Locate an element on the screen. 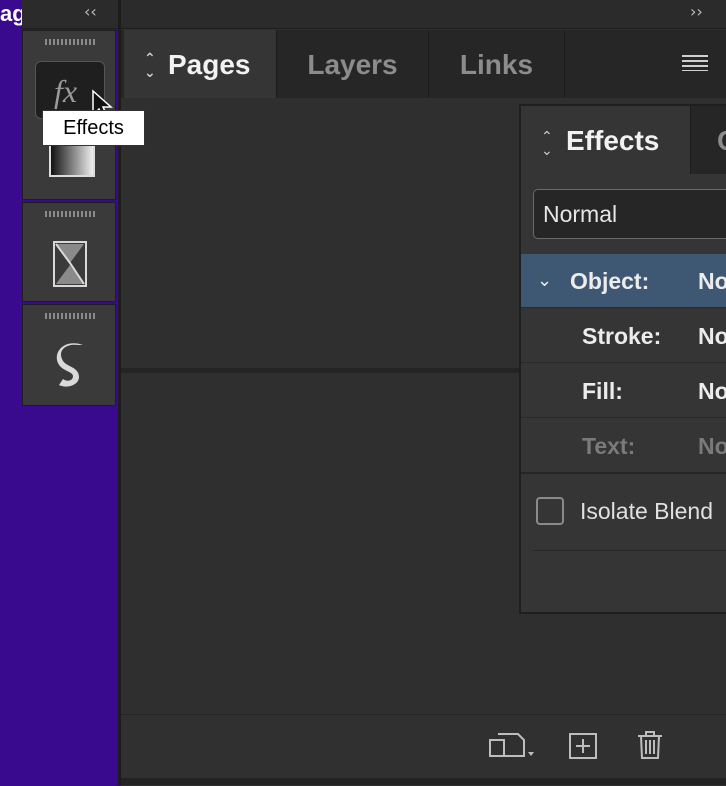  row-label: Stroke: is located at coordinates (622, 336).